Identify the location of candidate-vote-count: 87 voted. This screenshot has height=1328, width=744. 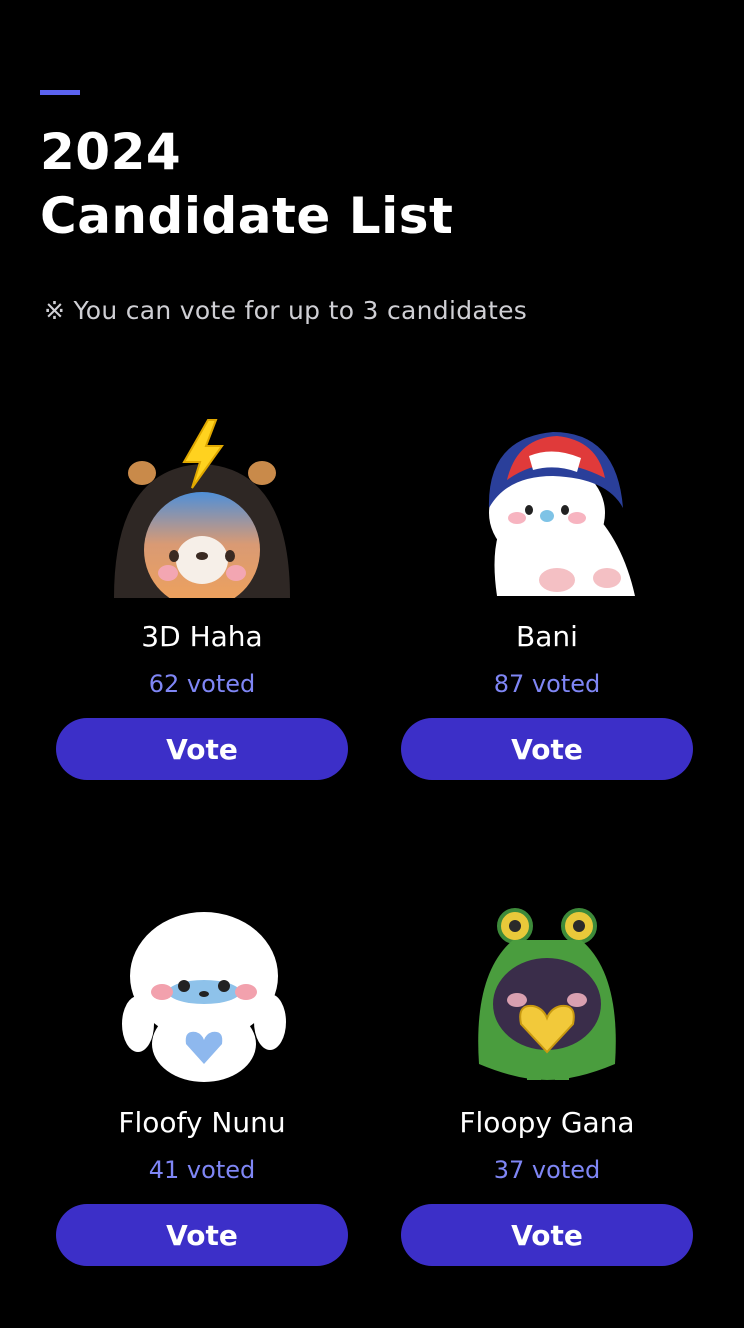
(547, 684).